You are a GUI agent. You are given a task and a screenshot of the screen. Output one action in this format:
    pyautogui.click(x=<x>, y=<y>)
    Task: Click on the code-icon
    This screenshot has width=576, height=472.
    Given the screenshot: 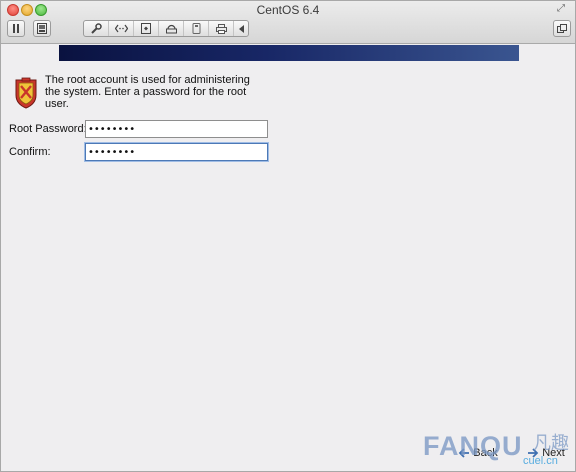 What is the action you would take?
    pyautogui.click(x=121, y=28)
    